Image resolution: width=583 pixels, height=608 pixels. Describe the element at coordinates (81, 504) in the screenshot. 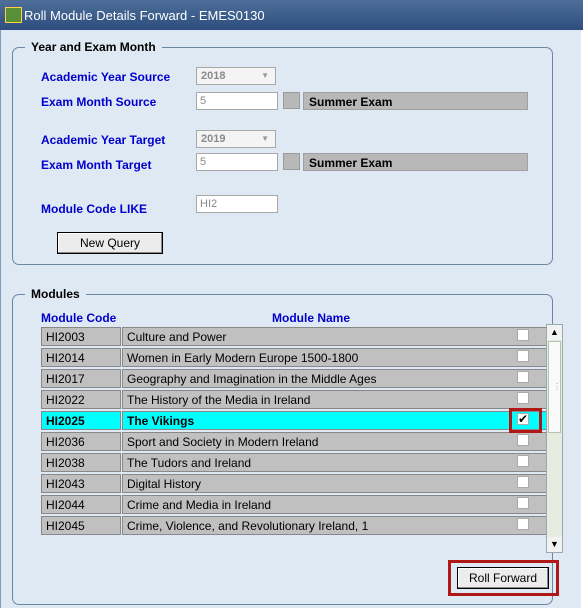

I see `module-code-cell: HI2044` at that location.